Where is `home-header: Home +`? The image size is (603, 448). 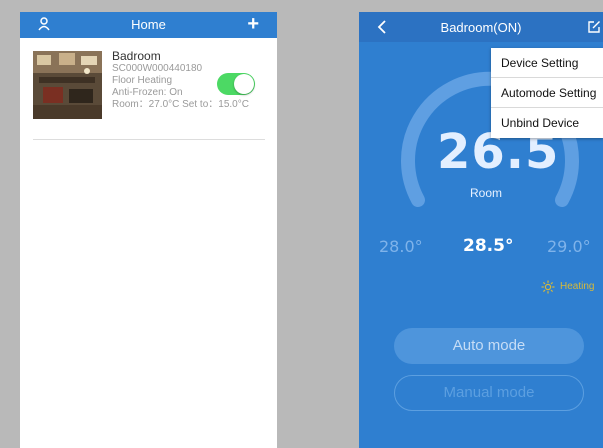
home-header: Home + is located at coordinates (148, 25).